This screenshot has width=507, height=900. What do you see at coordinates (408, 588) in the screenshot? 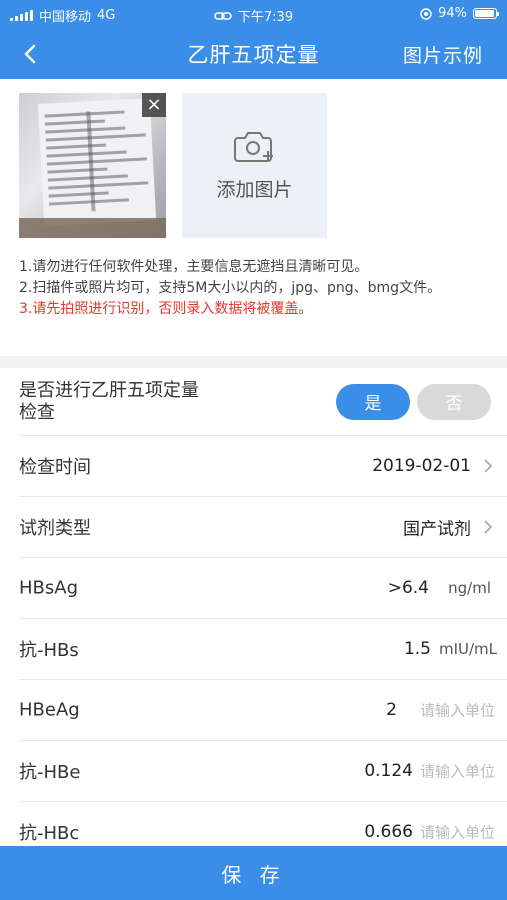
I see `hbsag-value-input: >6.4` at bounding box center [408, 588].